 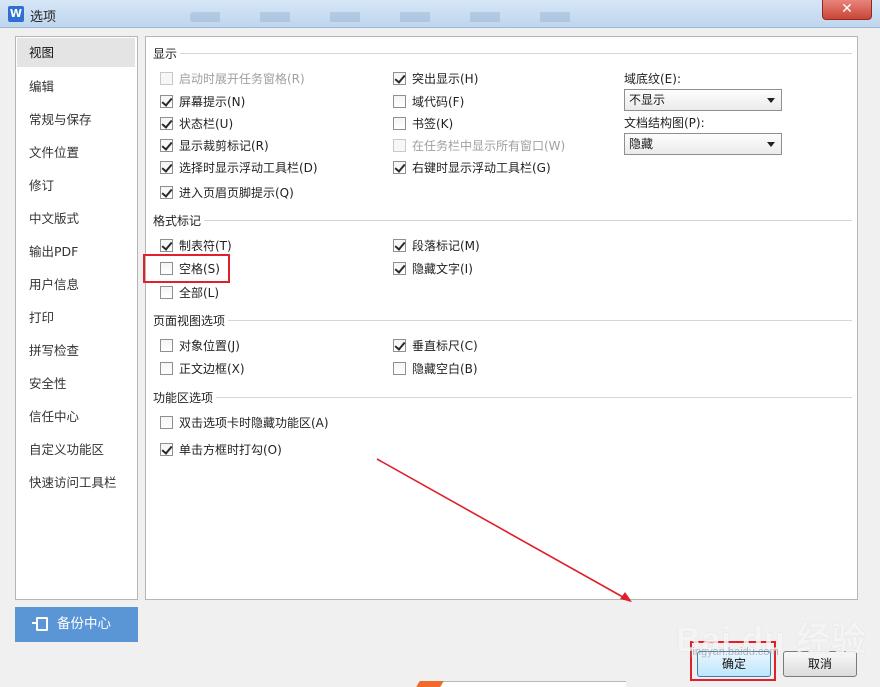 I want to click on checkbox-float-toolbar-rightclick: 右键时显示浮动工具栏(G), so click(x=472, y=167).